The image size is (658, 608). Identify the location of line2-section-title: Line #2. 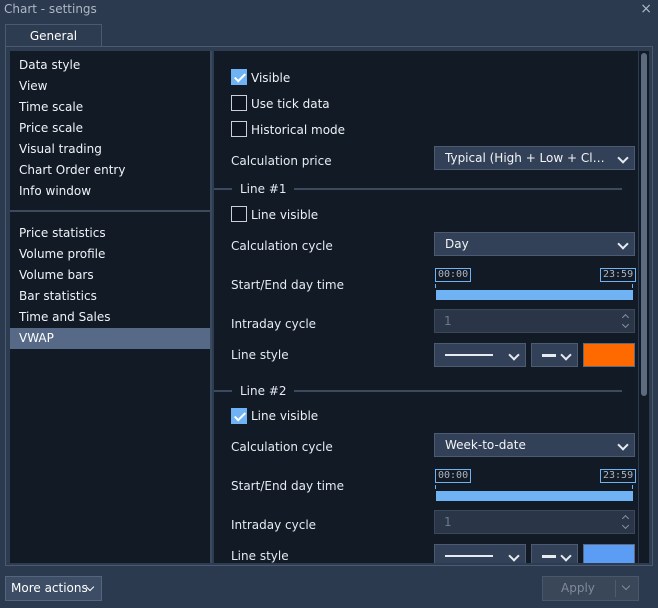
(263, 391).